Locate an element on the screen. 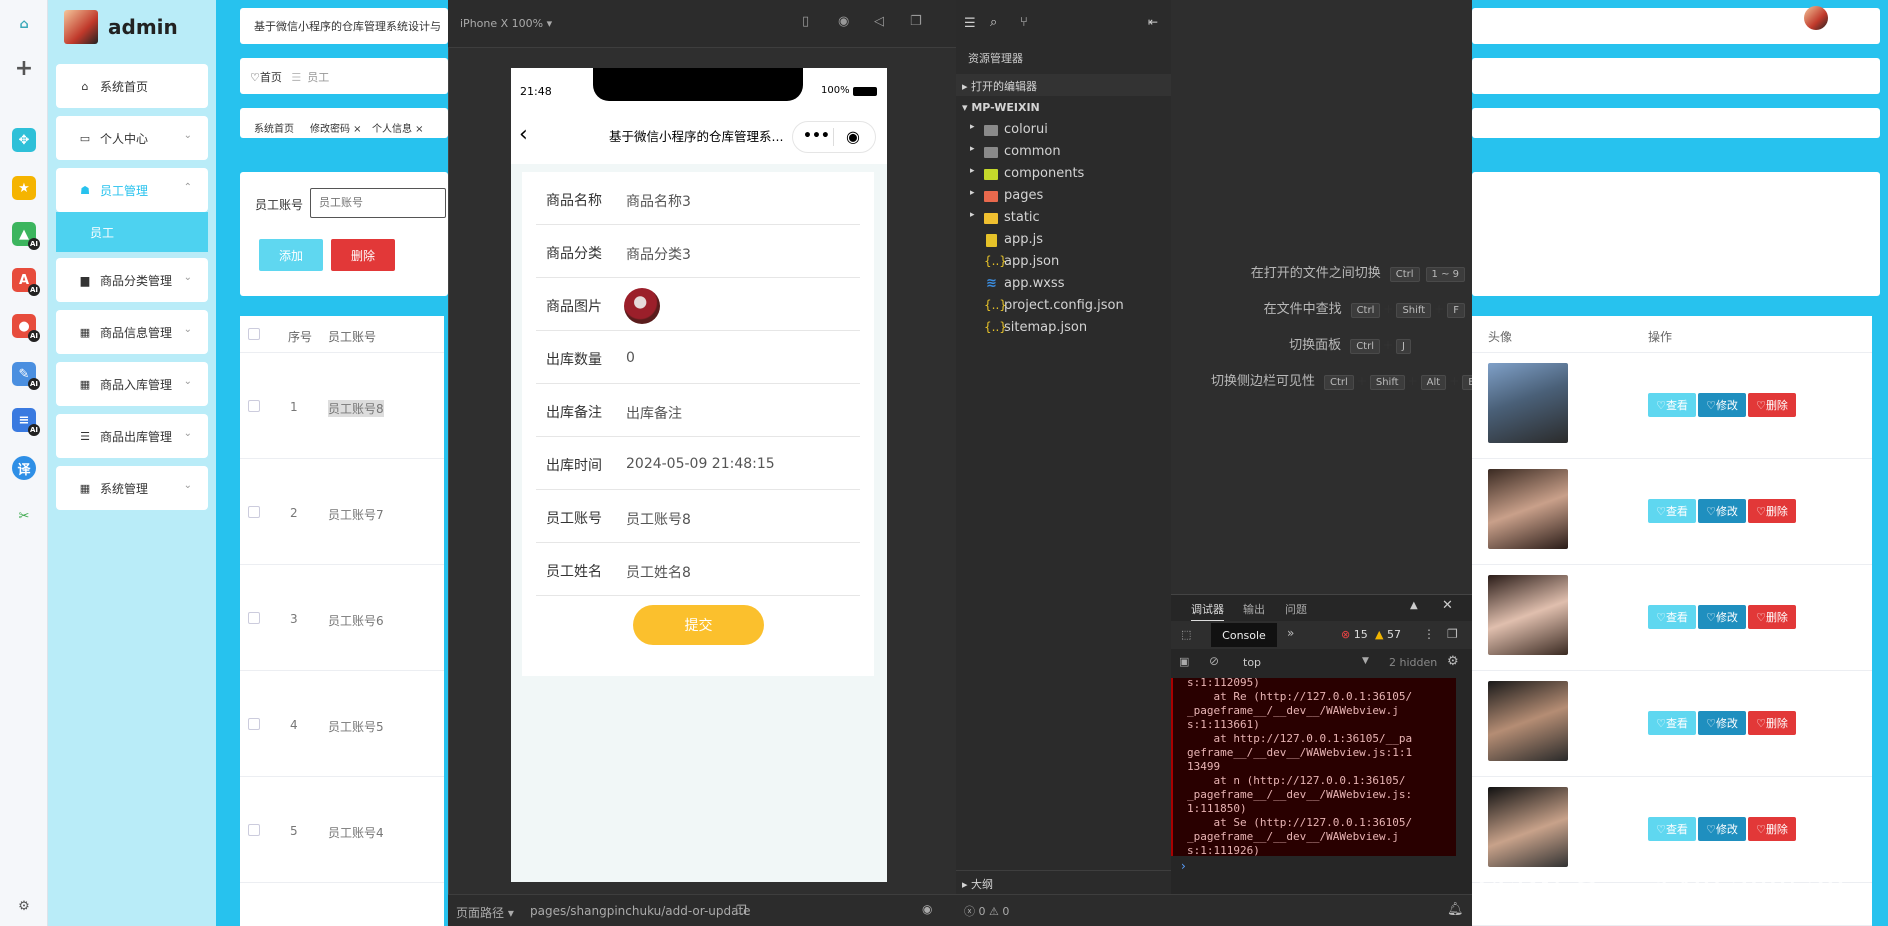 The height and width of the screenshot is (926, 1888). home-icon: ⌂ is located at coordinates (24, 24).